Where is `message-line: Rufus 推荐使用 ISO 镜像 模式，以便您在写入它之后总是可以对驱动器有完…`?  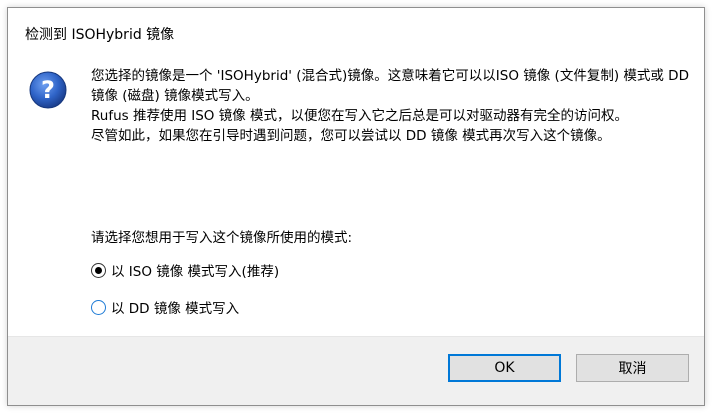 message-line: Rufus 推荐使用 ISO 镜像 模式，以便您在写入它之后总是可以对驱动器有完… is located at coordinates (360, 116).